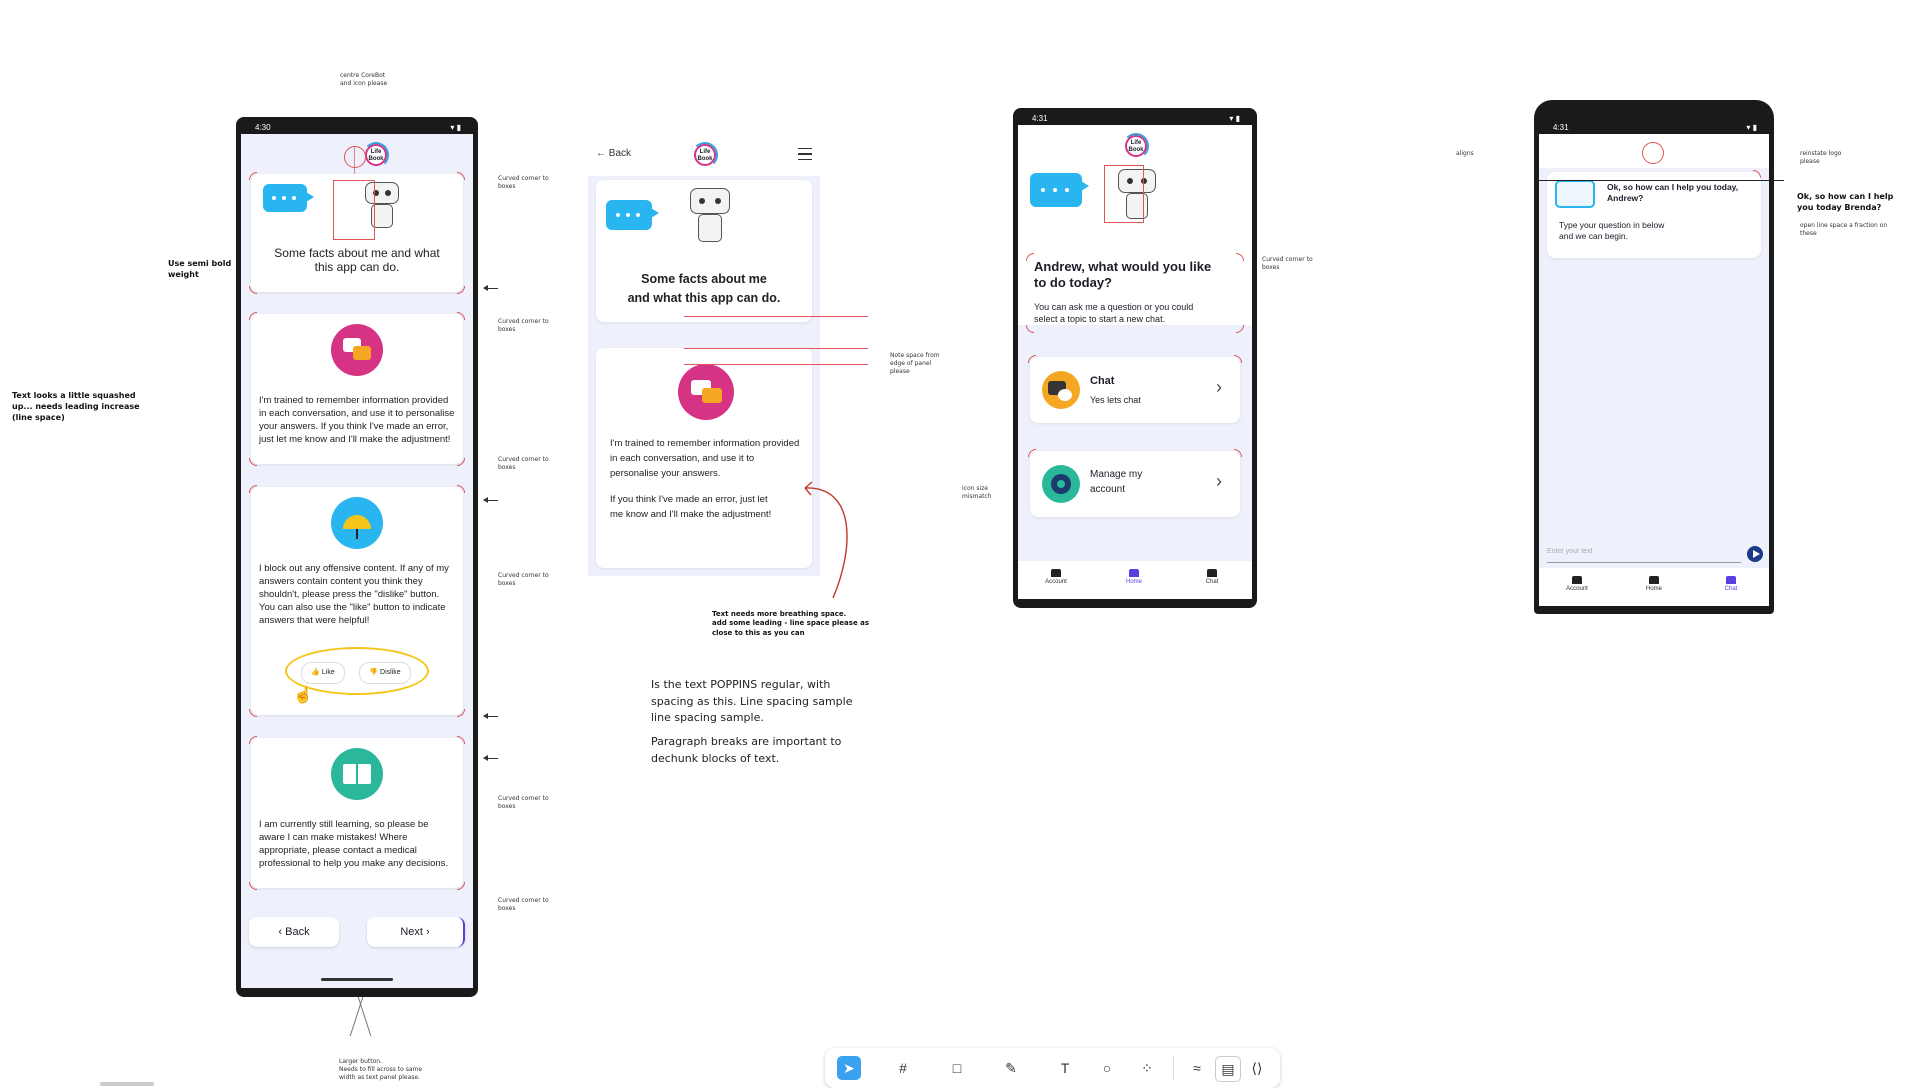  I want to click on manage-account-option: Manage my account ›, so click(1135, 484).